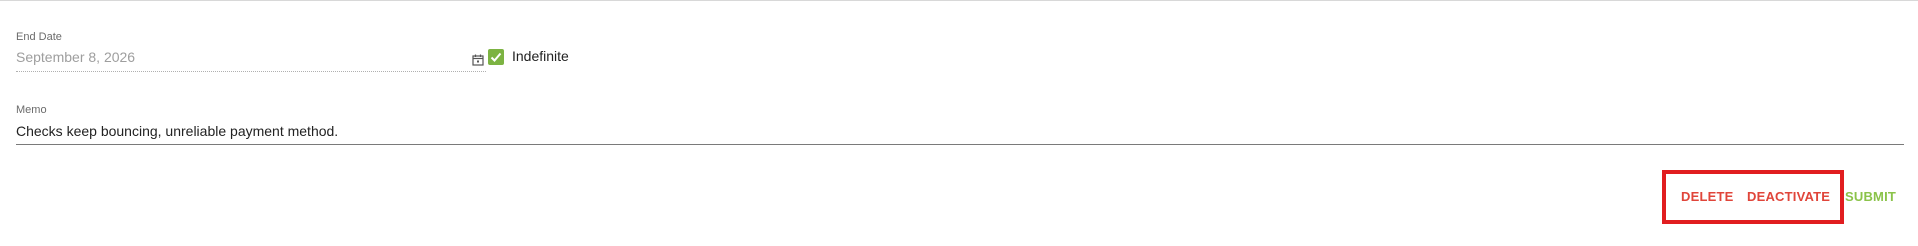 The image size is (1918, 246). Describe the element at coordinates (1707, 196) in the screenshot. I see `delete-button: DELETE` at that location.